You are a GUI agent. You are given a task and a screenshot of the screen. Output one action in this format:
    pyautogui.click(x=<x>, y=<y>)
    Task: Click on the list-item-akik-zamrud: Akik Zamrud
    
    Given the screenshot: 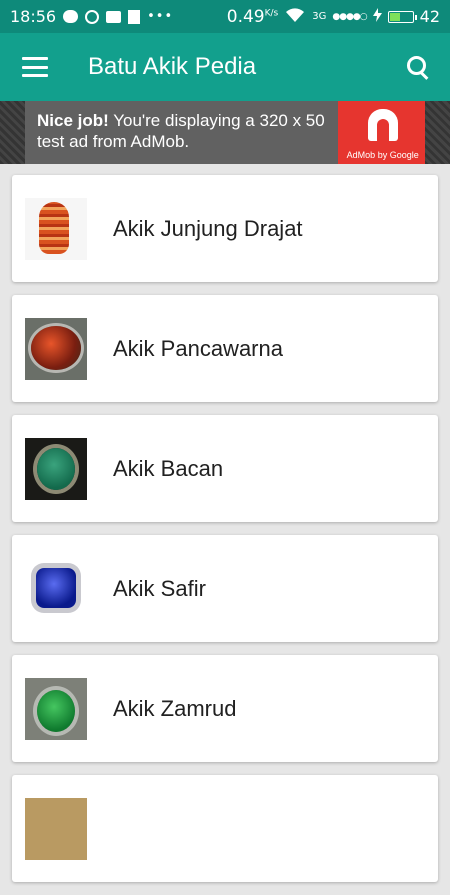 What is the action you would take?
    pyautogui.click(x=225, y=708)
    